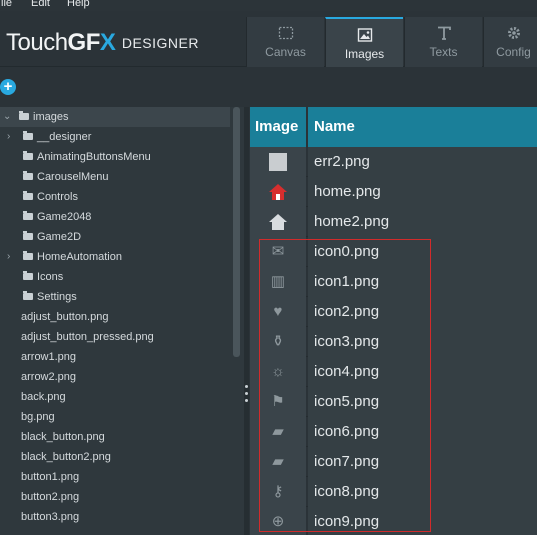 The height and width of the screenshot is (535, 537). I want to click on tree-folder: Controls, so click(115, 197).